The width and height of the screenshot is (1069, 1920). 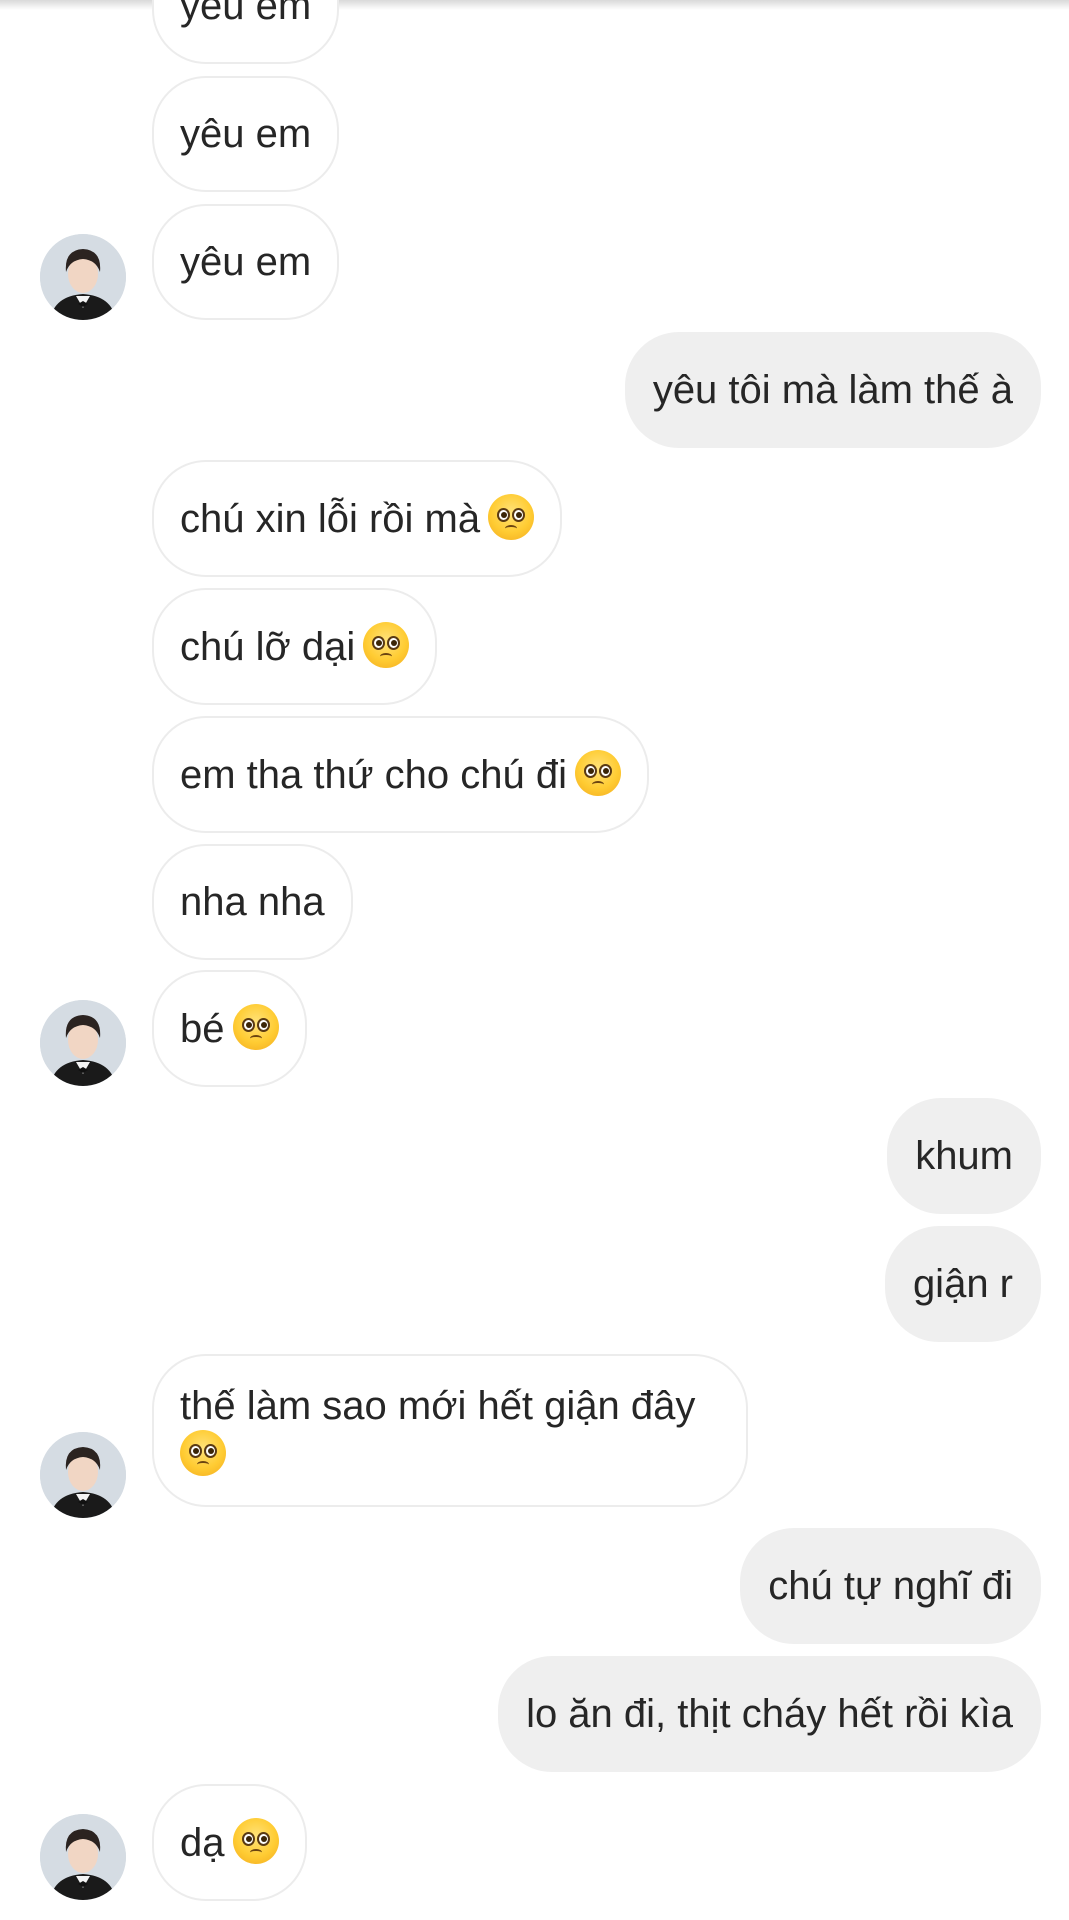 I want to click on message-text: chú lỡ dại, so click(x=268, y=647).